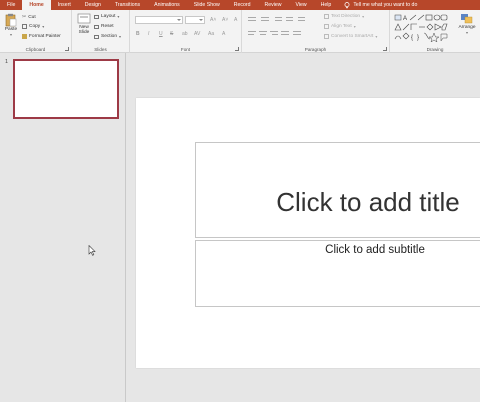 Image resolution: width=480 pixels, height=402 pixels. What do you see at coordinates (368, 201) in the screenshot?
I see `title-placeholder-text: Click to add title` at bounding box center [368, 201].